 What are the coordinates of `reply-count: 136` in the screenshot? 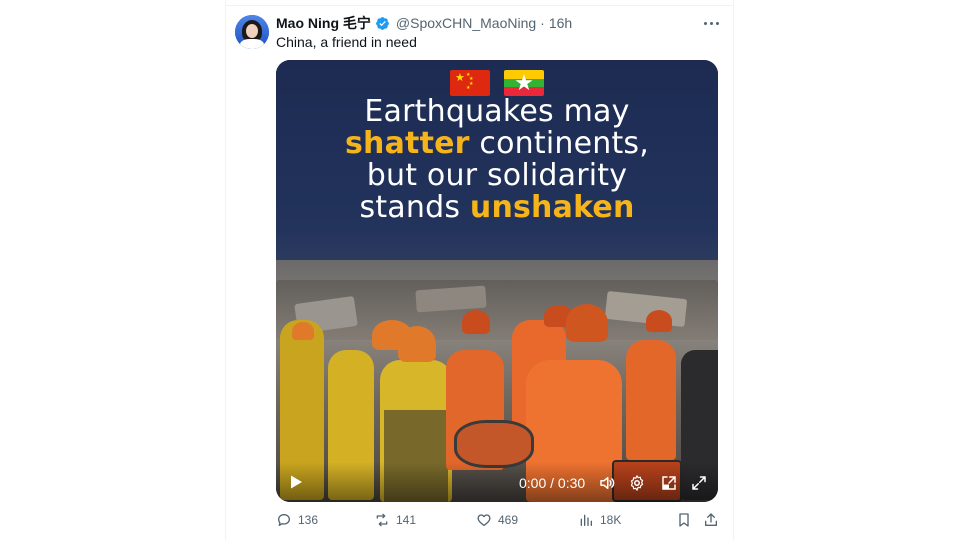 It's located at (308, 520).